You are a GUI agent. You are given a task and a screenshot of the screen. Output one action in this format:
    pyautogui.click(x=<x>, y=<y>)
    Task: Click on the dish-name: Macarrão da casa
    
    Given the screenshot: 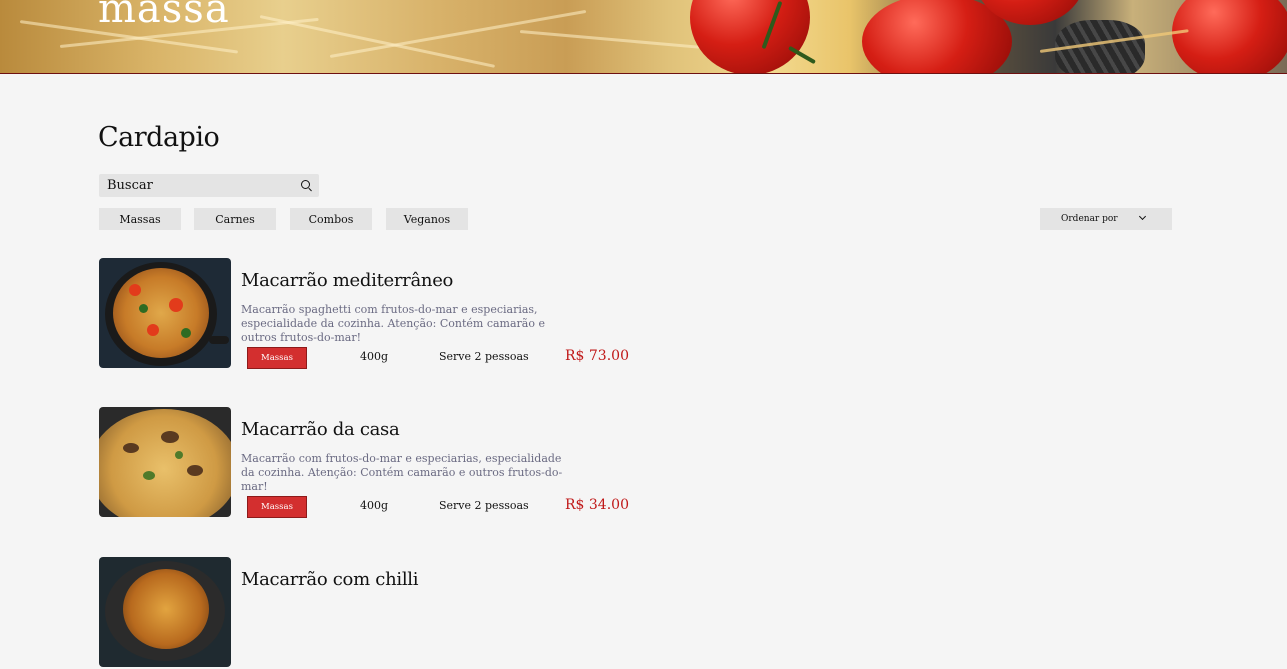 What is the action you would take?
    pyautogui.click(x=320, y=429)
    